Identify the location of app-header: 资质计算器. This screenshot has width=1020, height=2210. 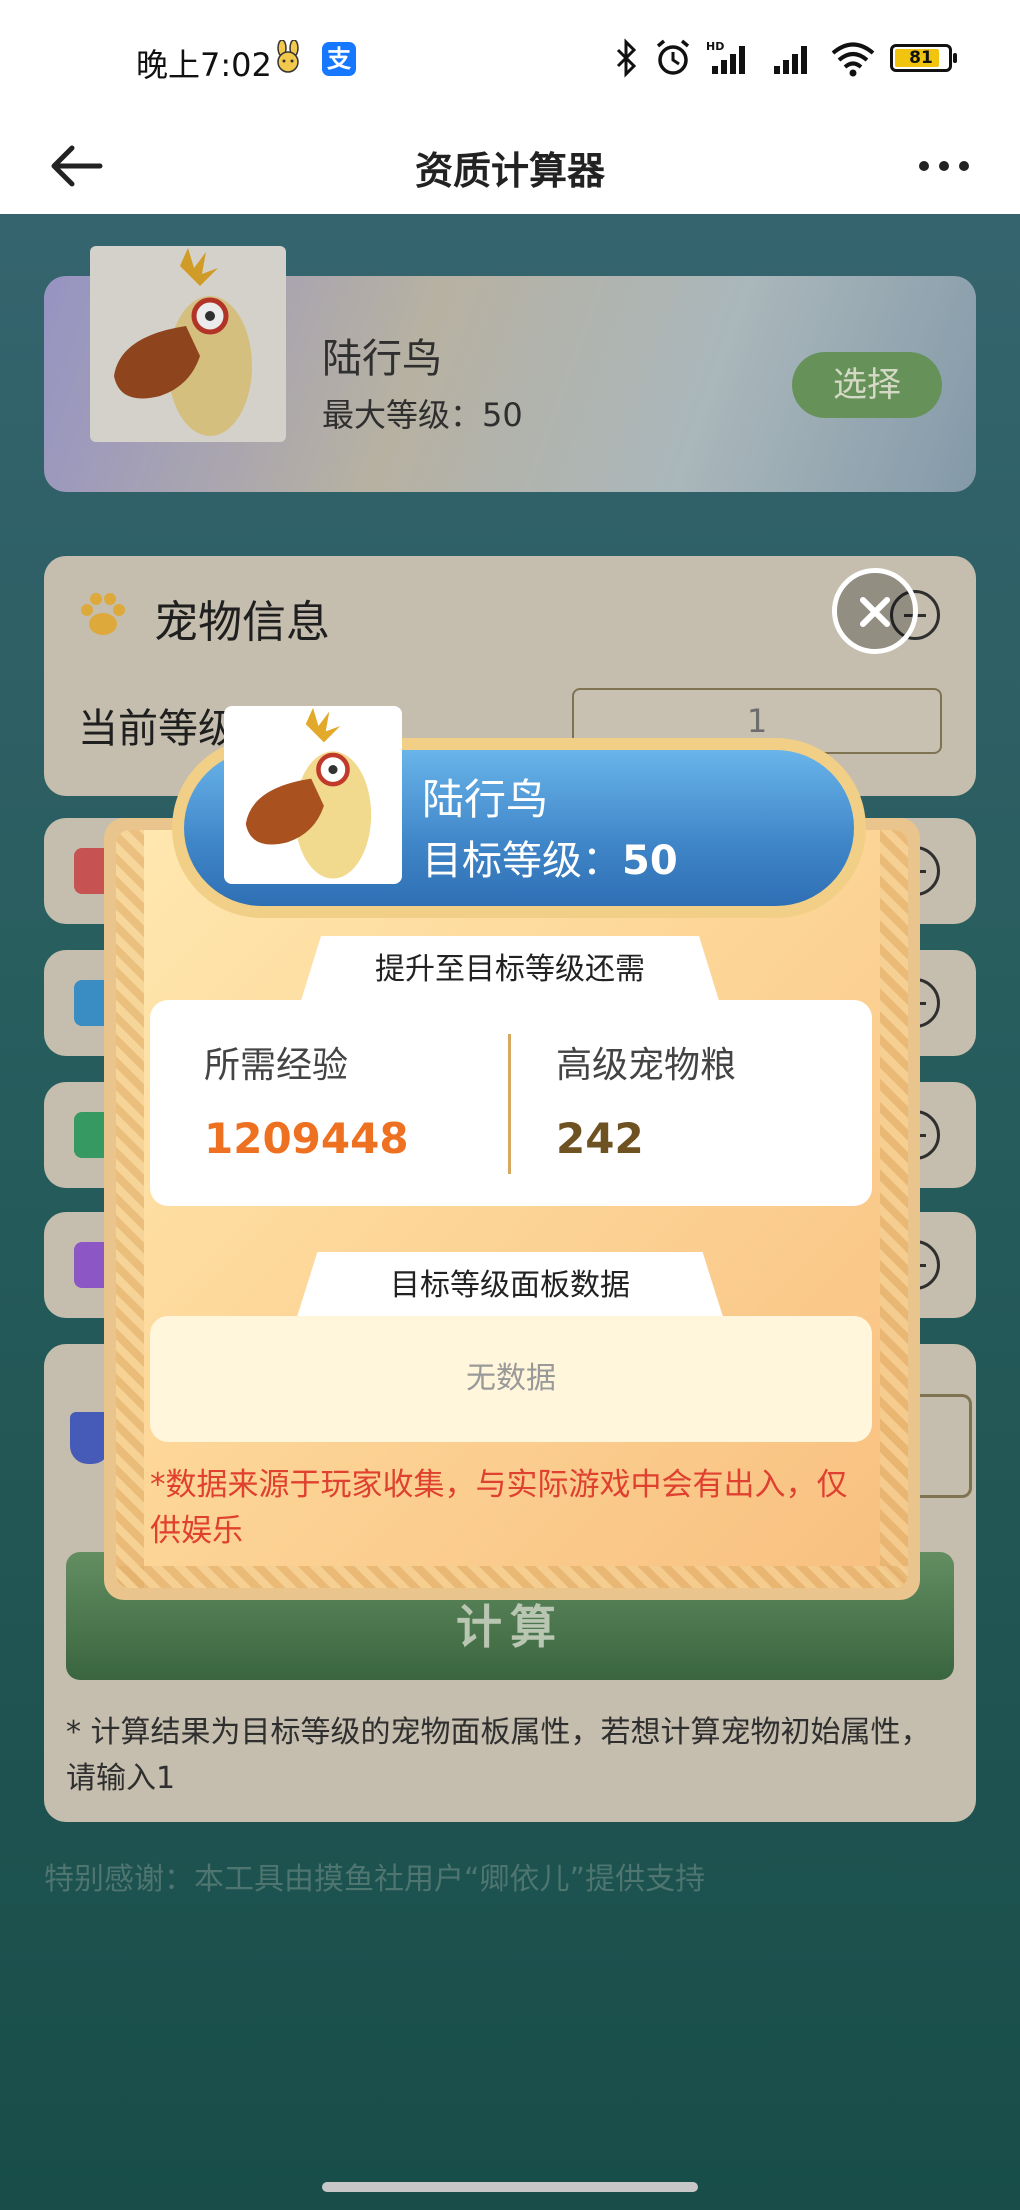
(510, 166).